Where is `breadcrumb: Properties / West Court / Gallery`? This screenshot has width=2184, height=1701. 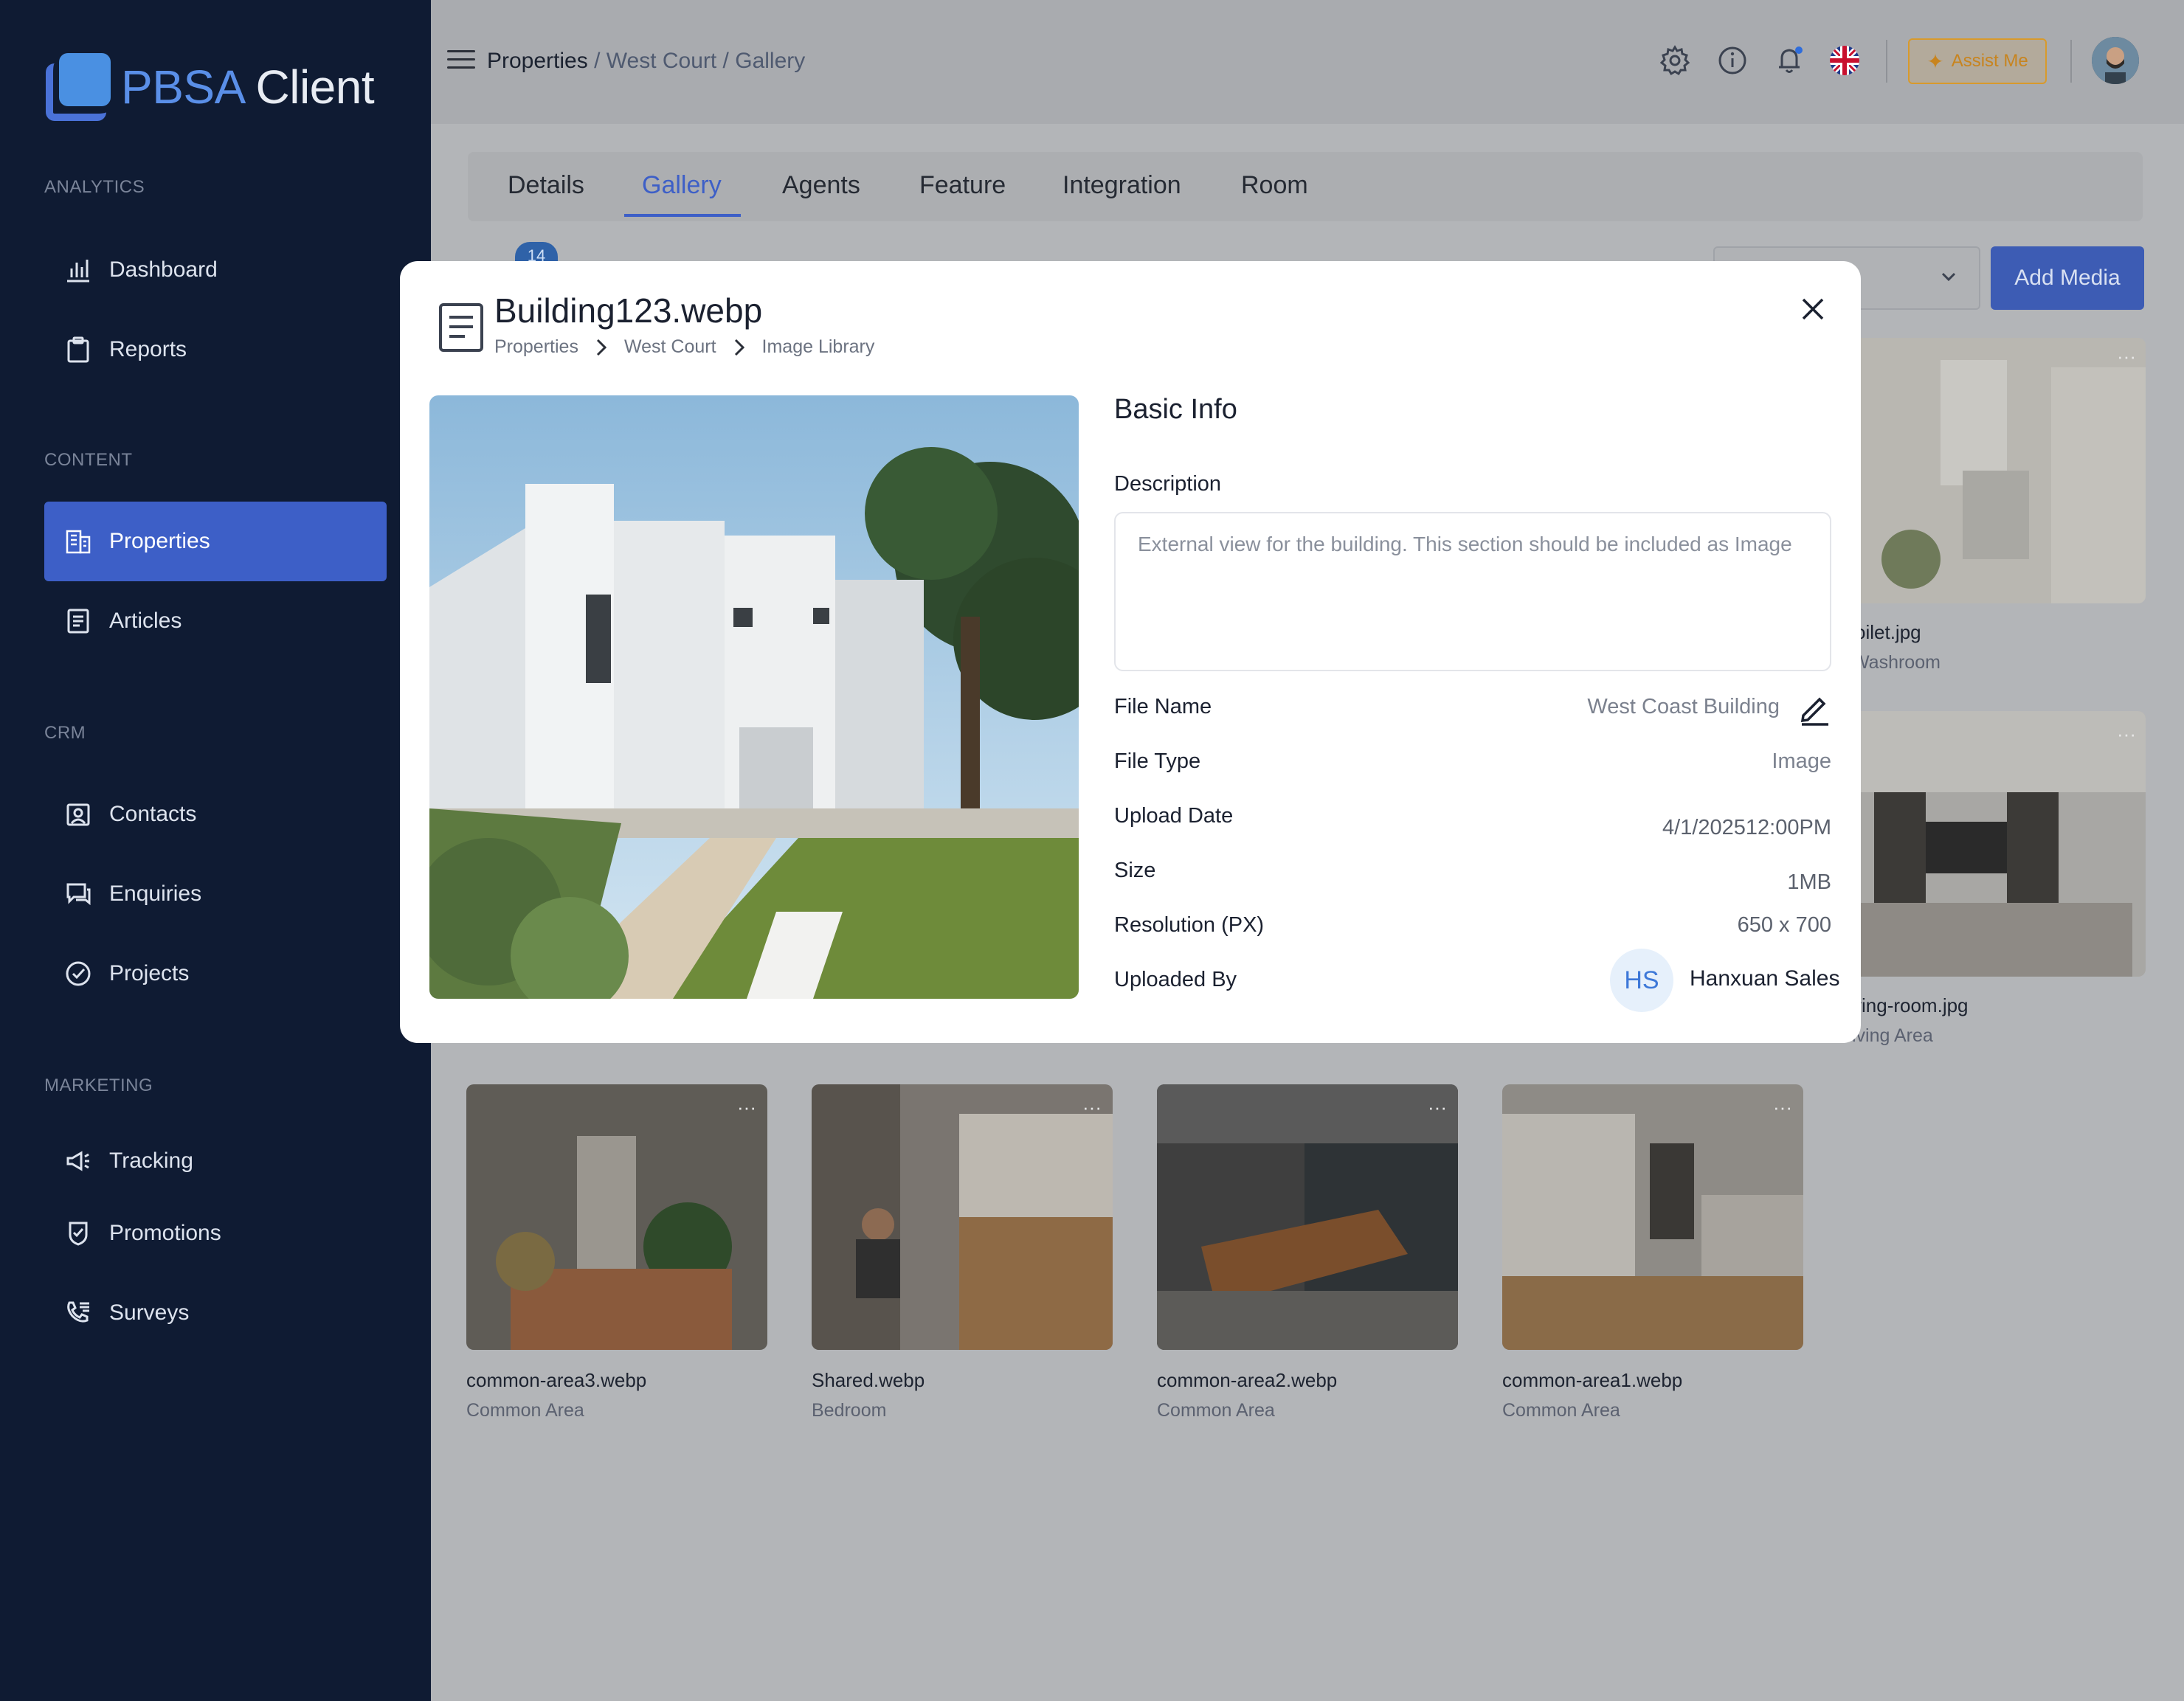
breadcrumb: Properties / West Court / Gallery is located at coordinates (646, 62).